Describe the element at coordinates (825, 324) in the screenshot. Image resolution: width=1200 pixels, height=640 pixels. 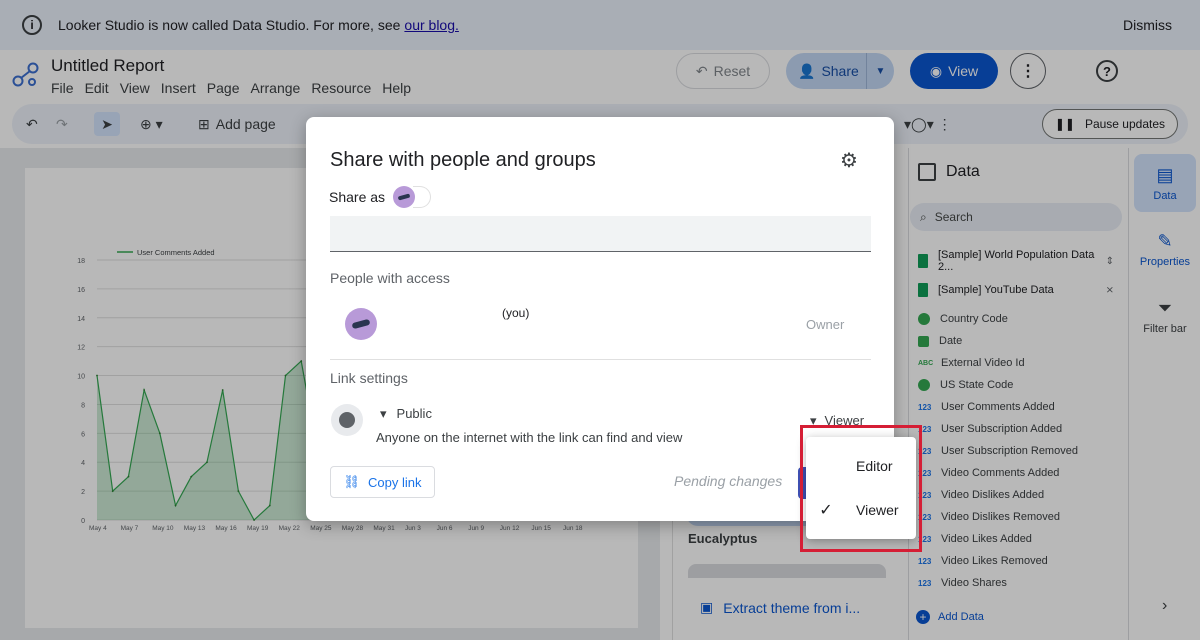
I see `owner-role: Owner` at that location.